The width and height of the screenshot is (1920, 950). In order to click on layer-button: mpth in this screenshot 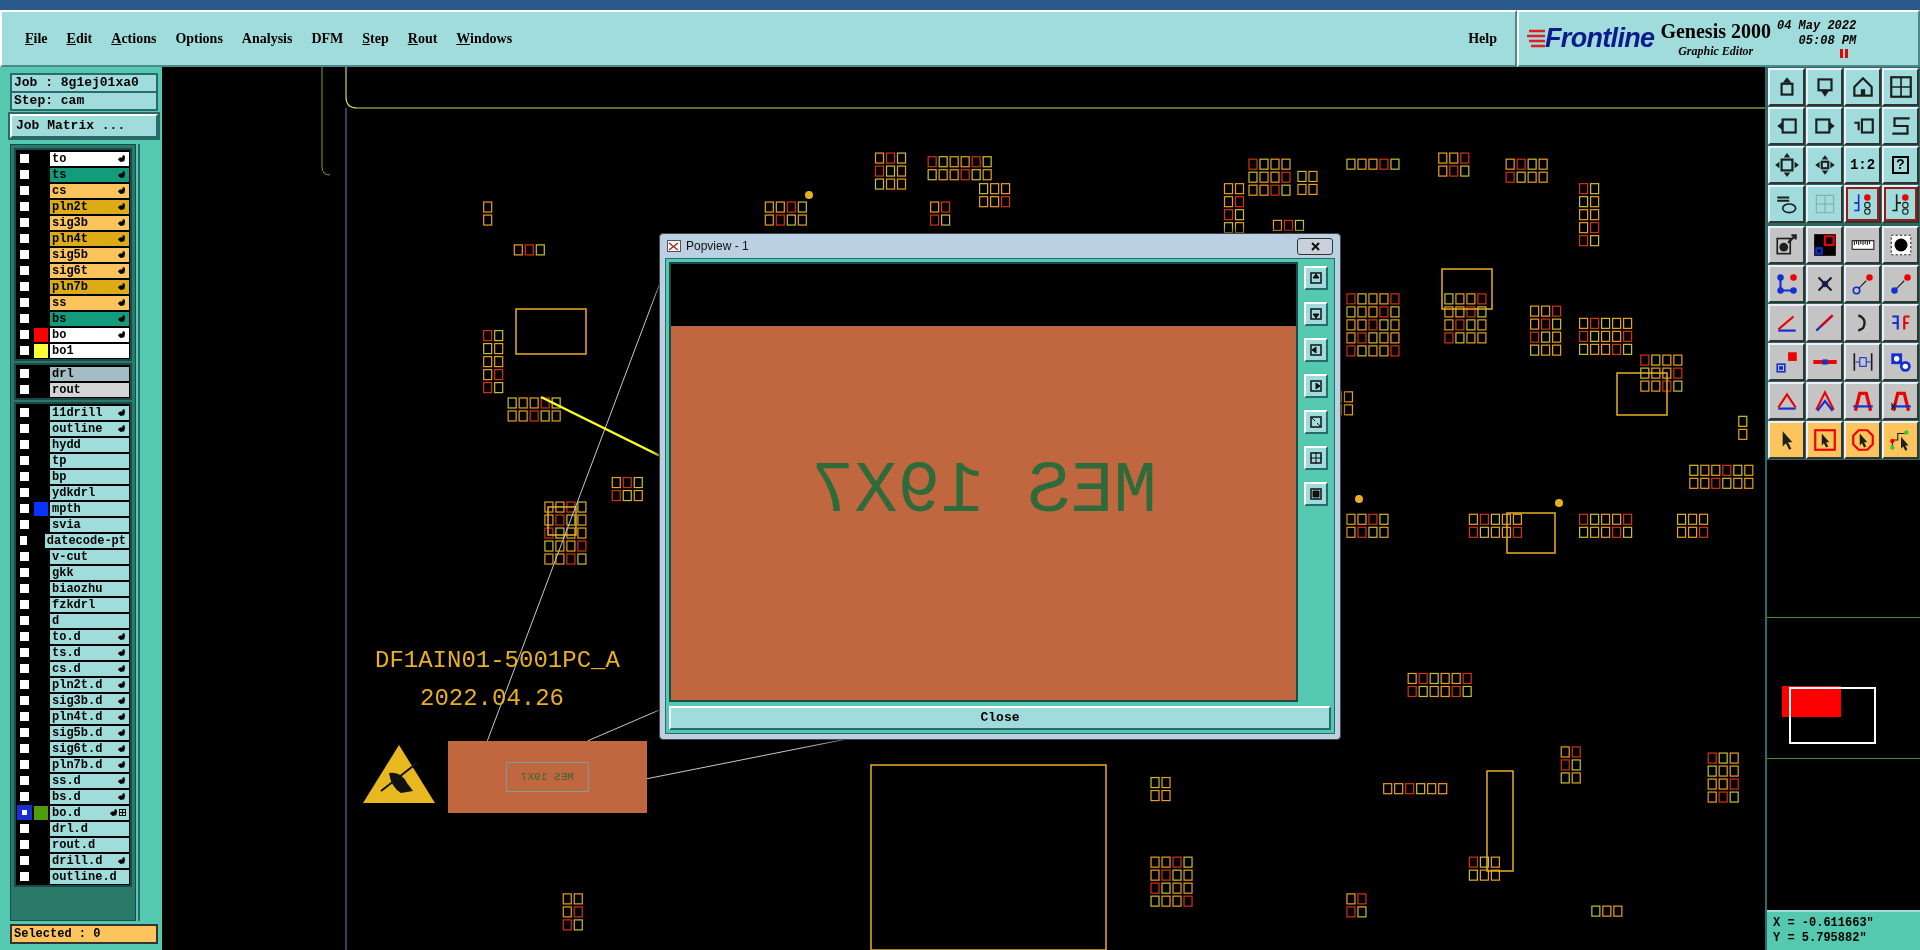, I will do `click(89, 508)`.